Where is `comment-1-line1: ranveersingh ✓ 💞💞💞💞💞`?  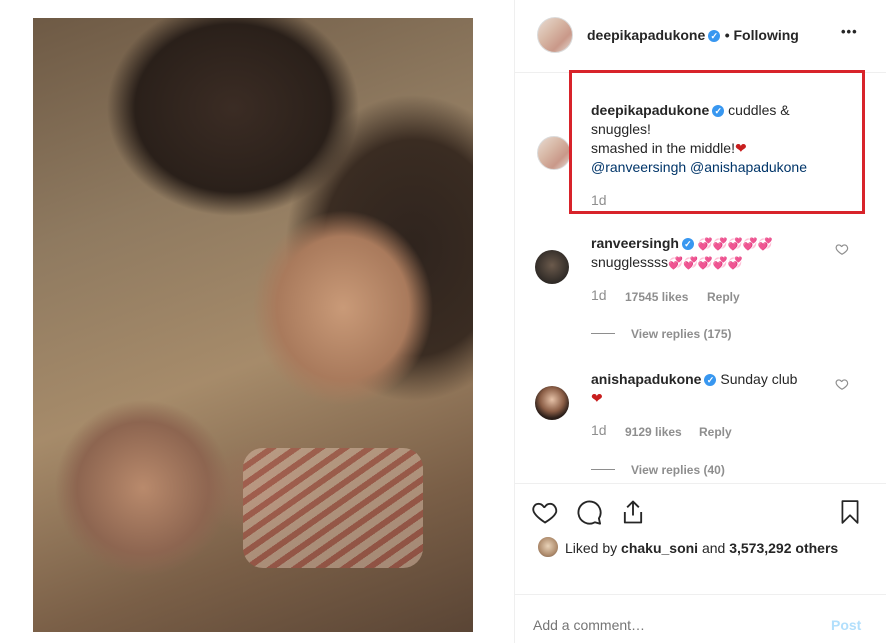 comment-1-line1: ranveersingh ✓ 💞💞💞💞💞 is located at coordinates (682, 243).